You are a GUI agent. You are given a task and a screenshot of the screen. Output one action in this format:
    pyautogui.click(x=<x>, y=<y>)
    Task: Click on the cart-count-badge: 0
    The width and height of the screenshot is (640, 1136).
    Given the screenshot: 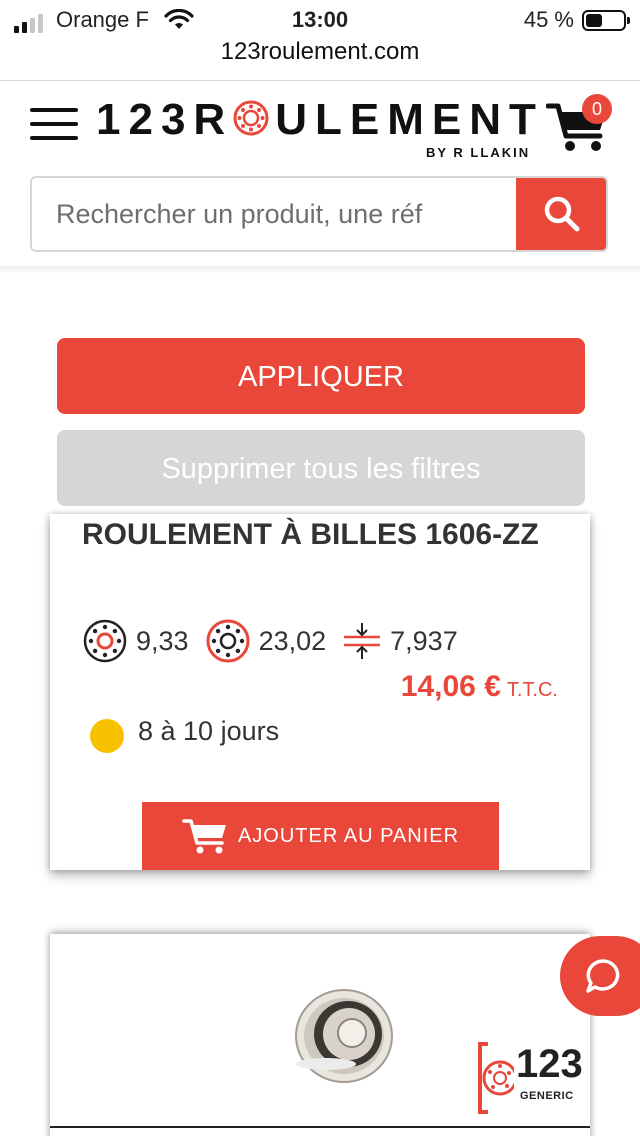 What is the action you would take?
    pyautogui.click(x=597, y=109)
    